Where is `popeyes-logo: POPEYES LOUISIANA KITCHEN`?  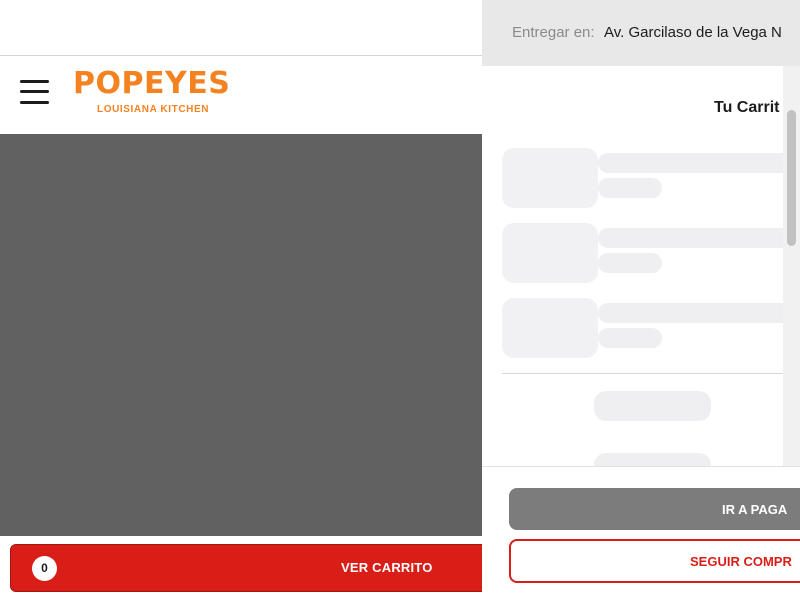
popeyes-logo: POPEYES LOUISIANA KITCHEN is located at coordinates (155, 92).